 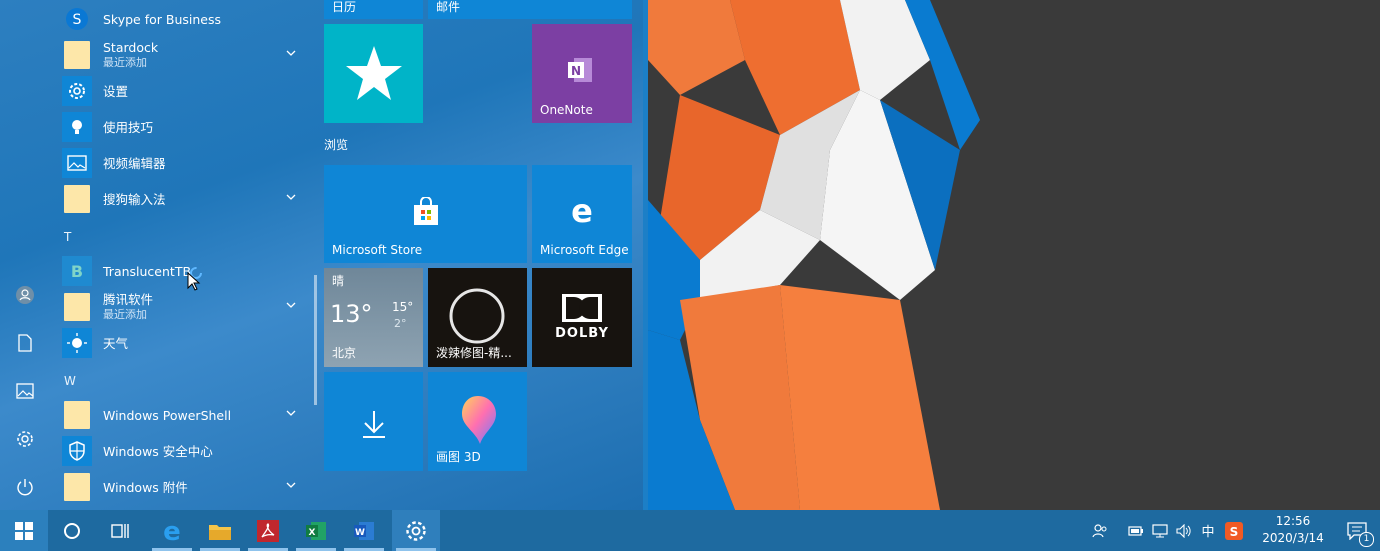 What do you see at coordinates (70, 381) in the screenshot?
I see `section-letter-w: W` at bounding box center [70, 381].